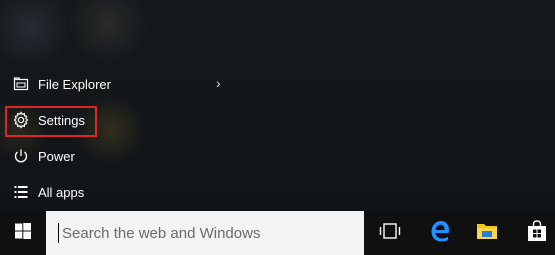 This screenshot has height=255, width=555. What do you see at coordinates (120, 192) in the screenshot?
I see `menu-item-all-apps: All apps` at bounding box center [120, 192].